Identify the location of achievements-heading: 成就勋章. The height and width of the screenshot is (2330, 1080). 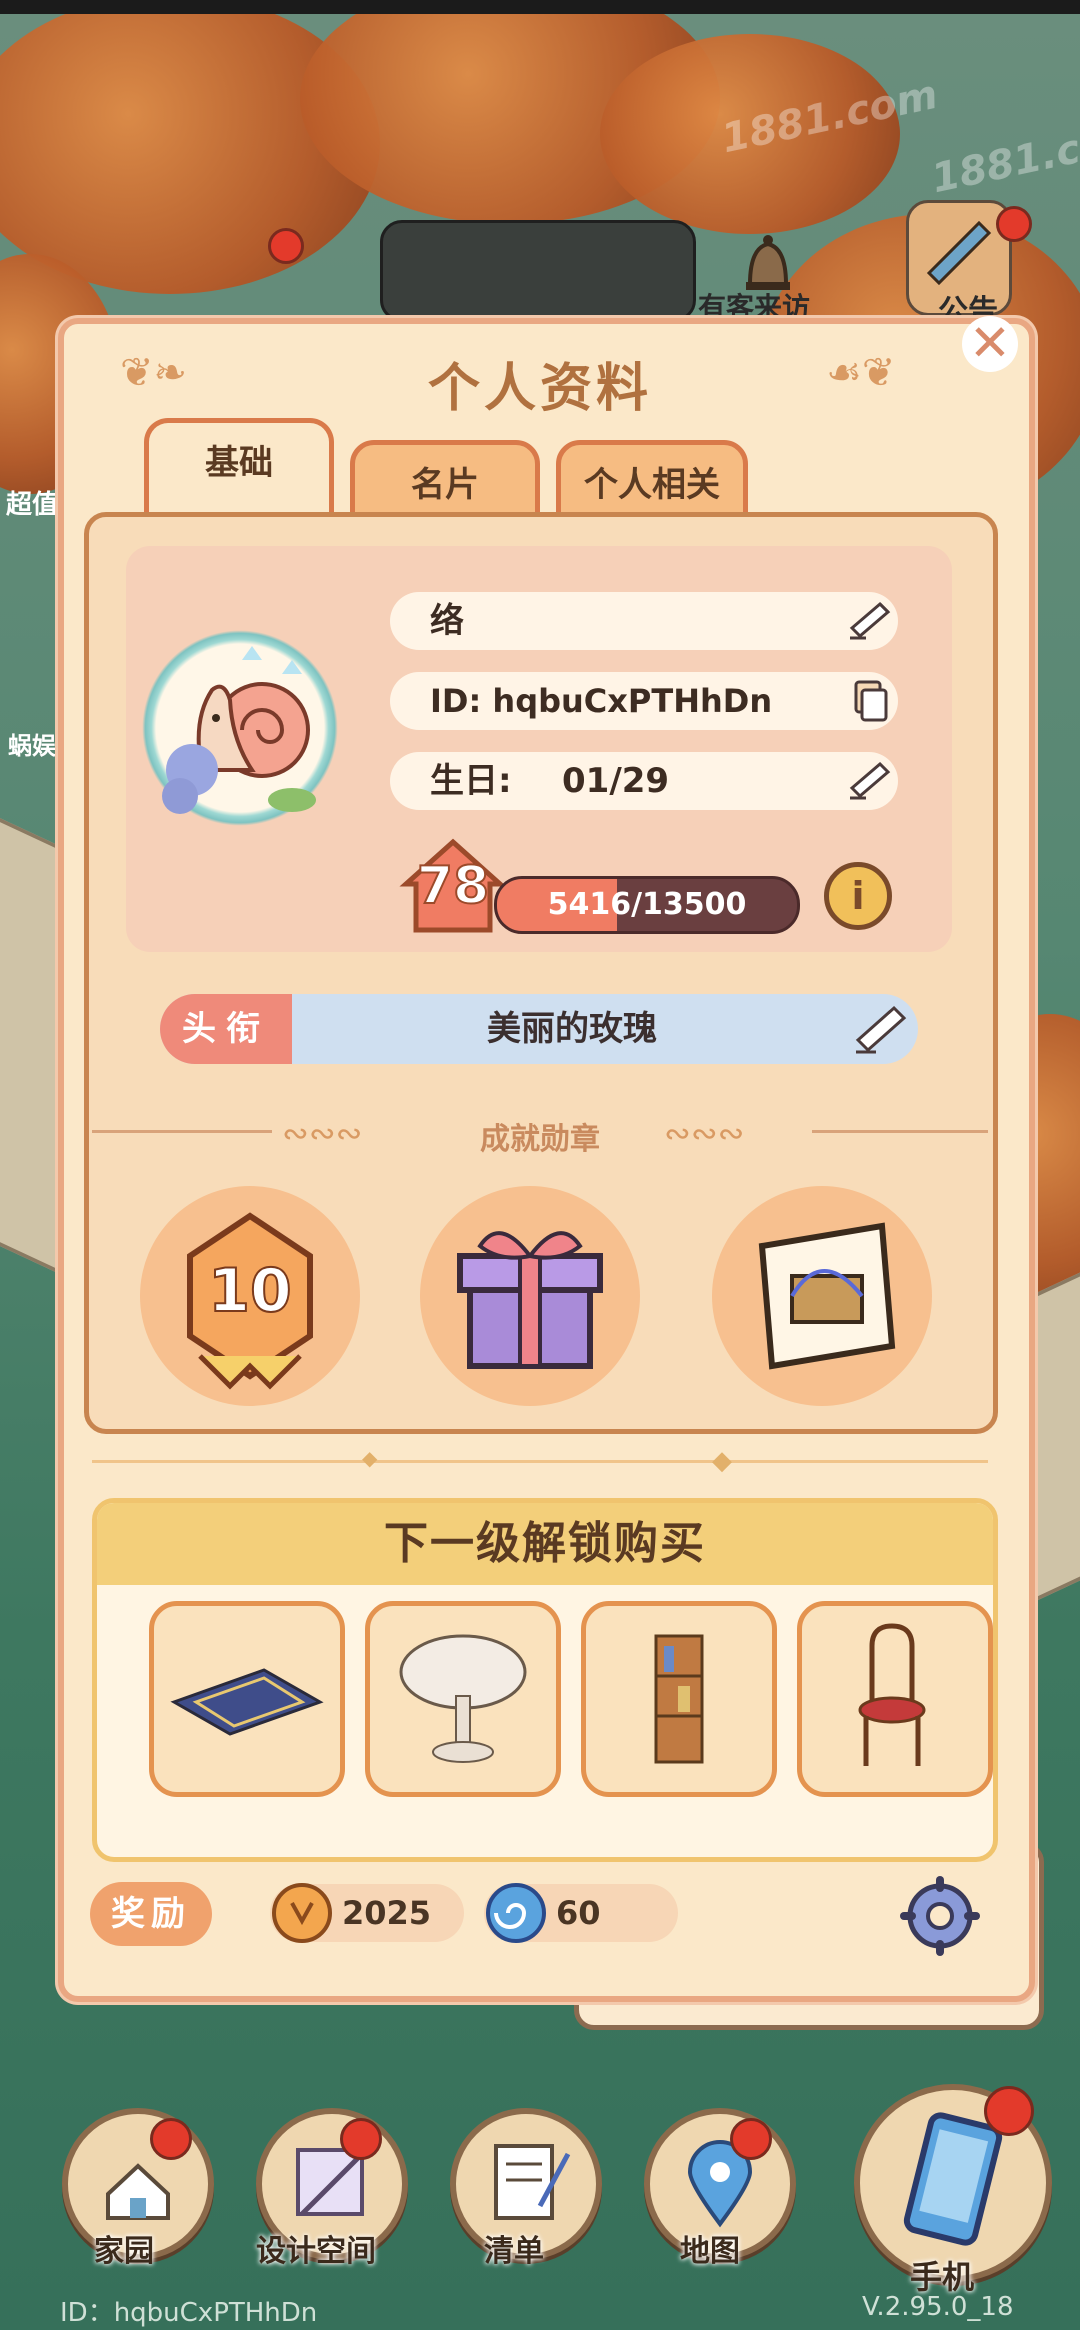
(540, 1139).